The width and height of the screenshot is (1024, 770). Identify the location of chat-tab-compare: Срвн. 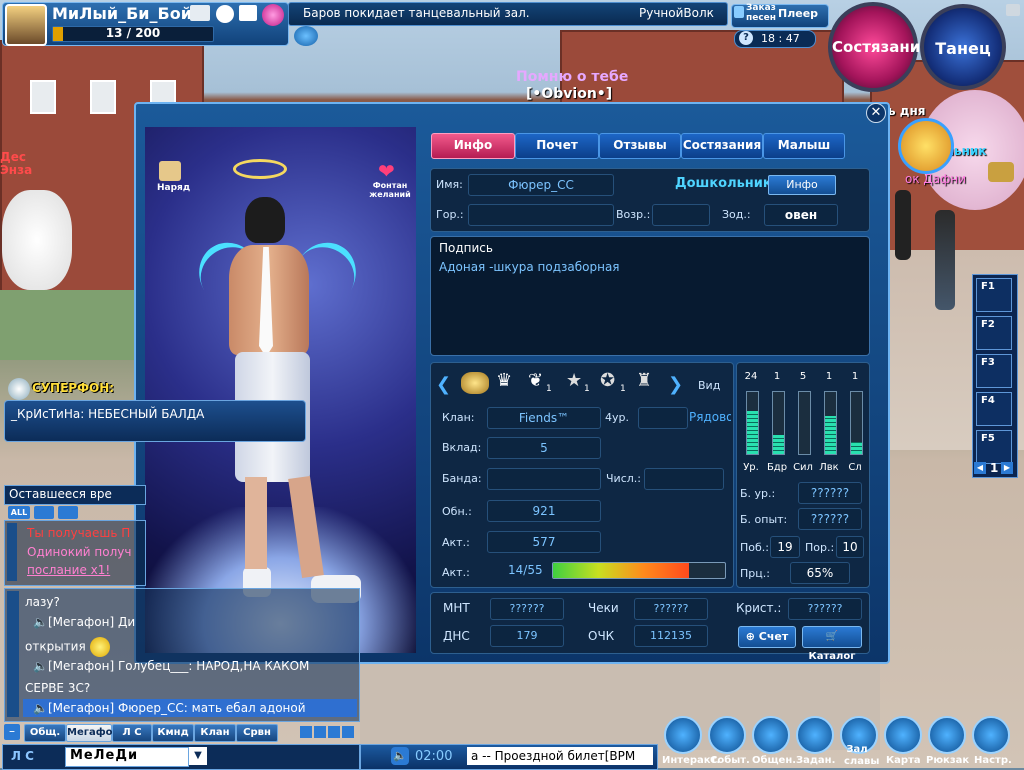
(257, 733).